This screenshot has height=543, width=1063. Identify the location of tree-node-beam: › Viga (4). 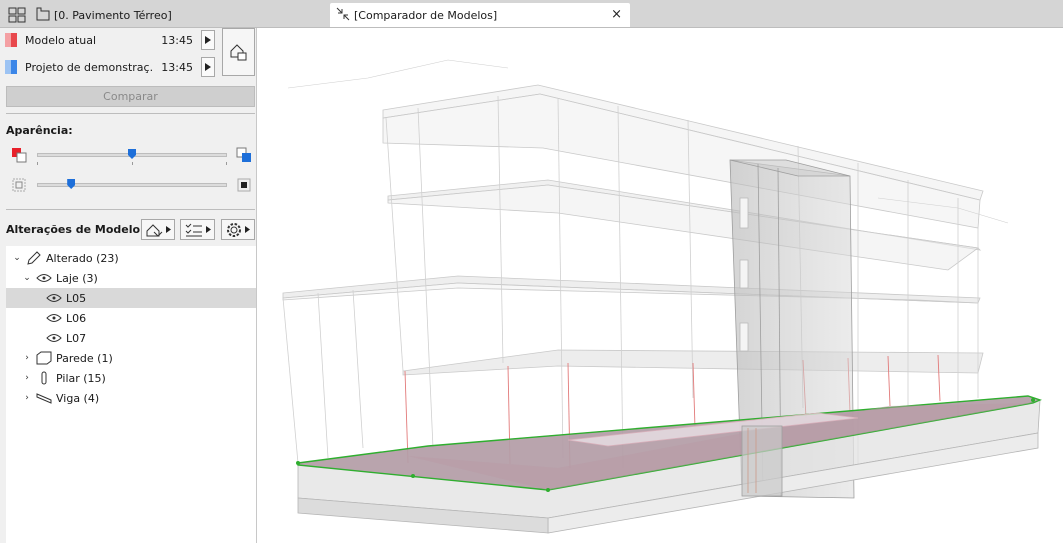
(131, 398).